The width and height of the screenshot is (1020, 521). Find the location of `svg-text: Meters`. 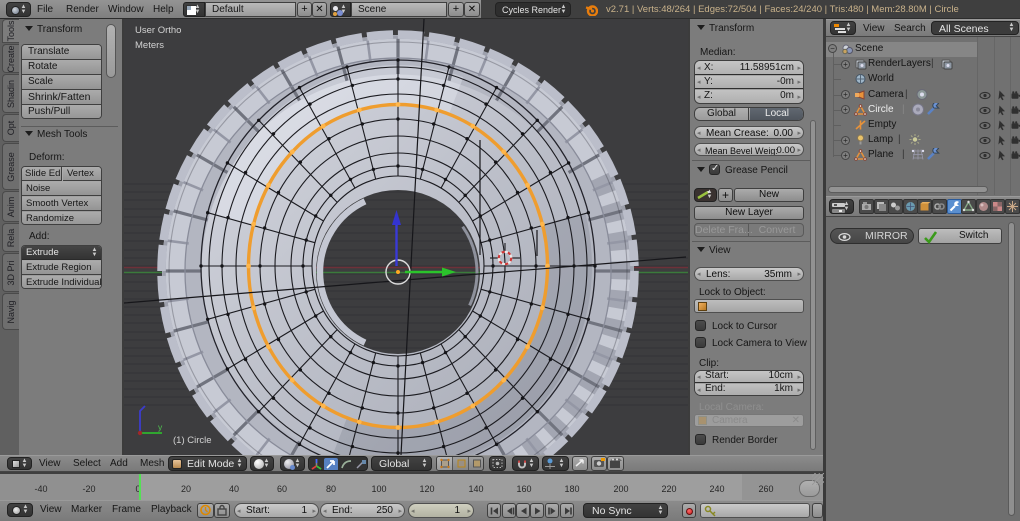

svg-text: Meters is located at coordinates (149, 45).